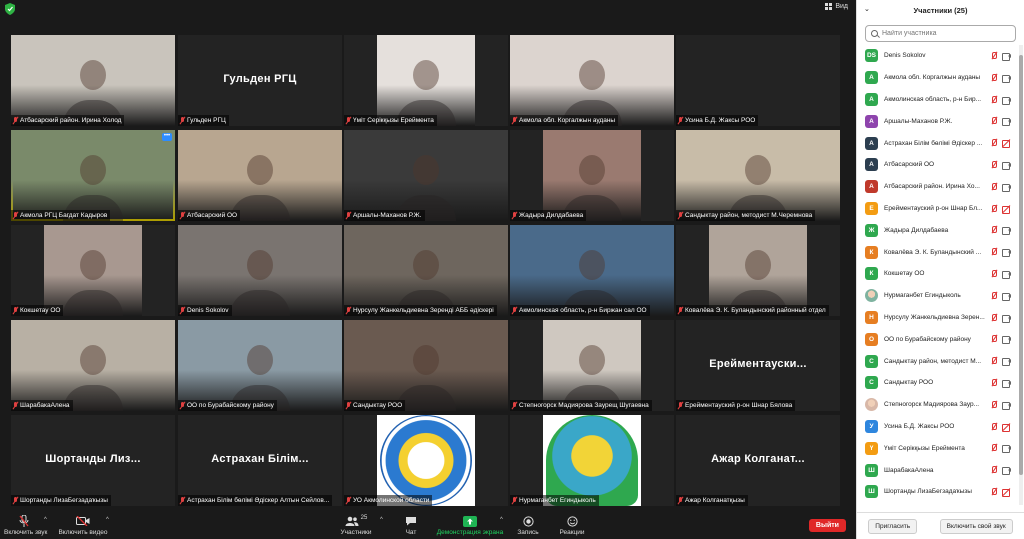 Image resolution: width=1024 pixels, height=539 pixels. I want to click on video-tile: Сандыктау РОО, so click(426, 365).